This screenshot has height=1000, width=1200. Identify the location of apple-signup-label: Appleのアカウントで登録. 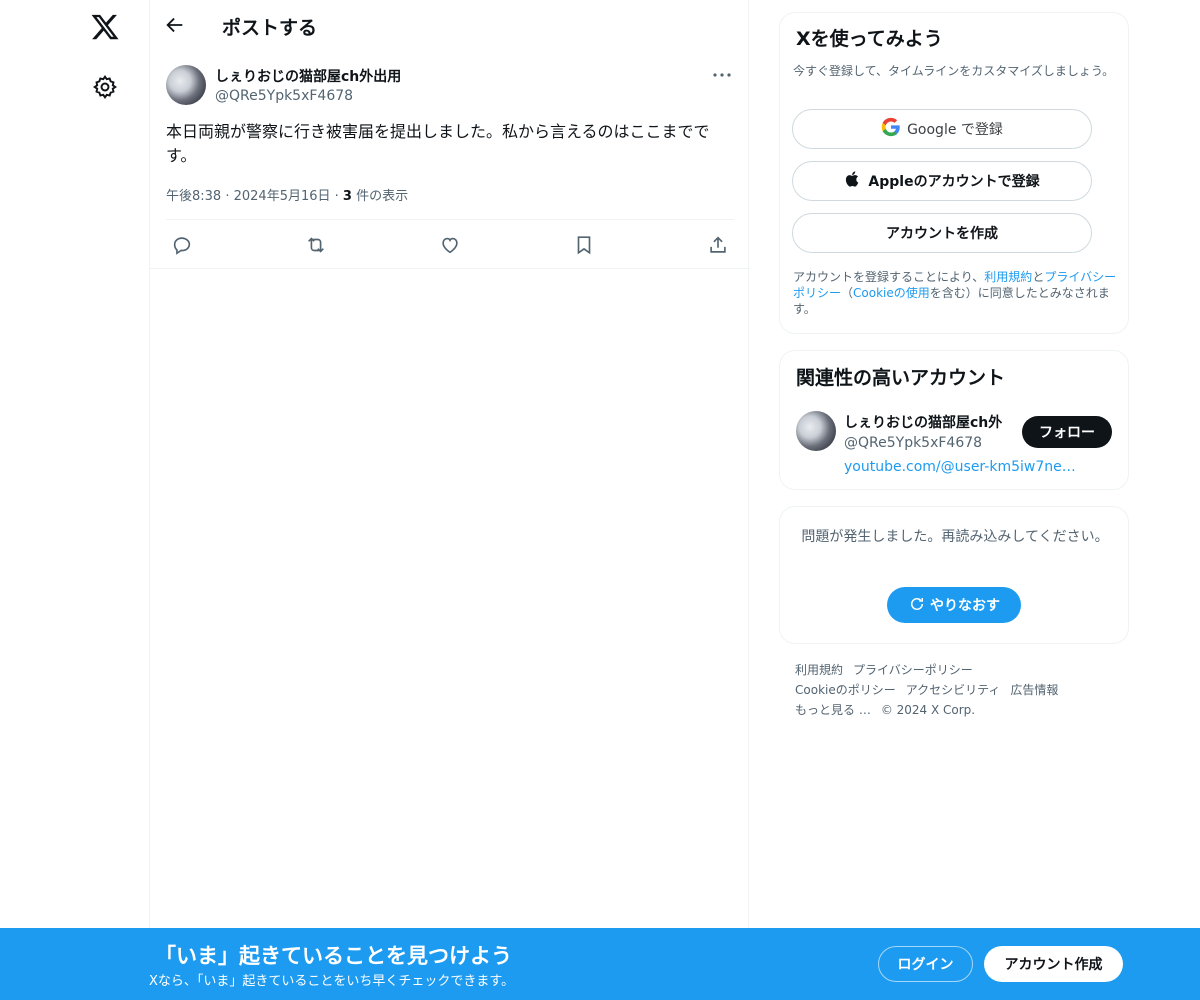
(954, 182).